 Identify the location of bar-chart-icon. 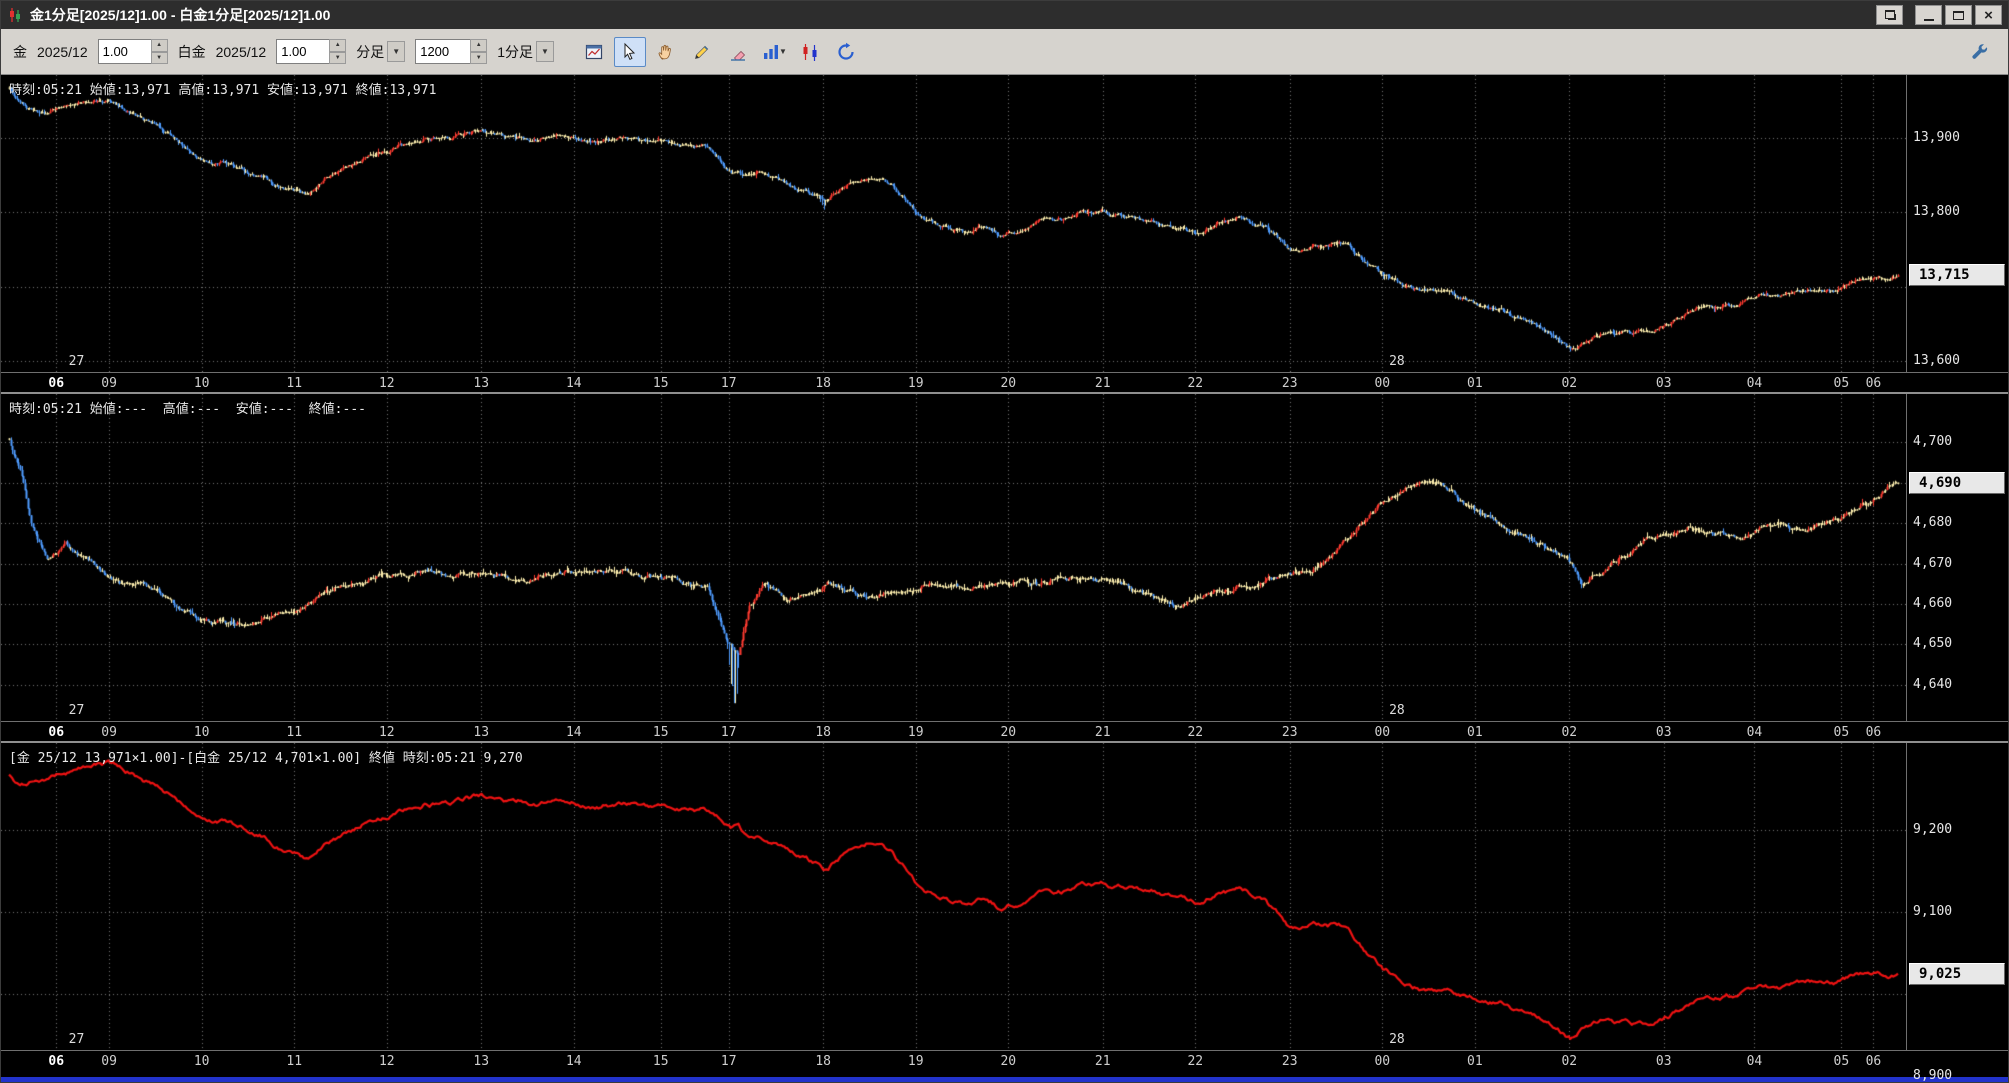
(771, 51).